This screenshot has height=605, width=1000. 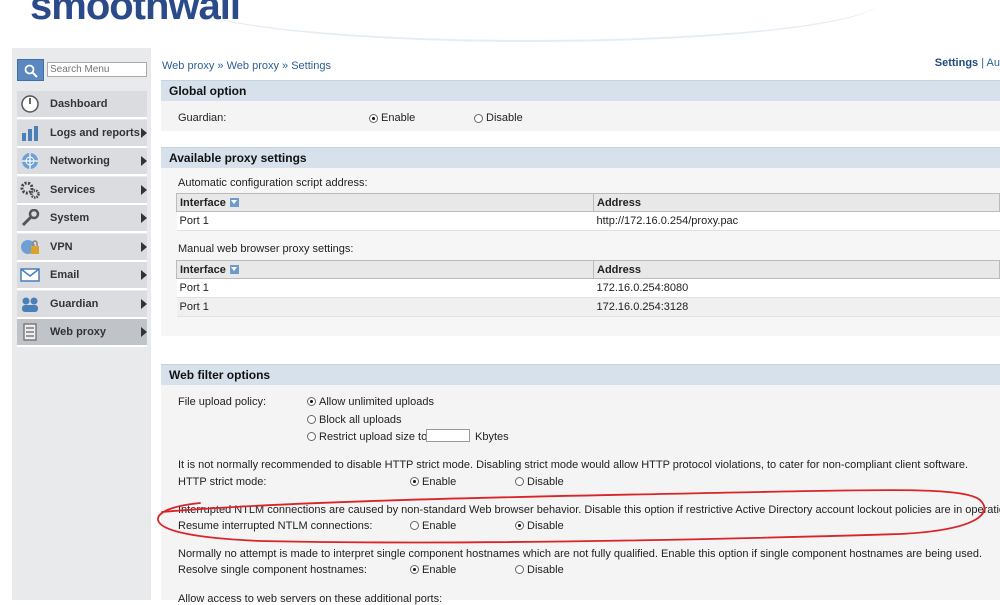 What do you see at coordinates (580, 157) in the screenshot?
I see `section-header-proxy: Available proxy settings` at bounding box center [580, 157].